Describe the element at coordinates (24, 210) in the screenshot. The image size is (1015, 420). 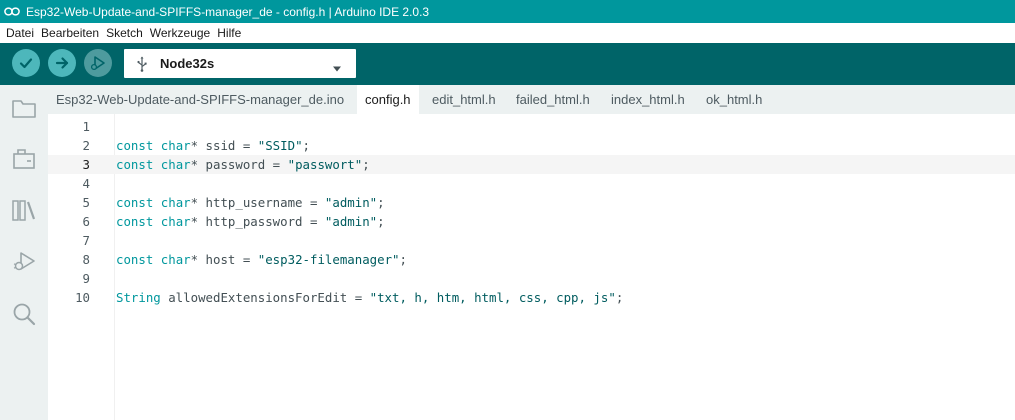
I see `library-icon` at that location.